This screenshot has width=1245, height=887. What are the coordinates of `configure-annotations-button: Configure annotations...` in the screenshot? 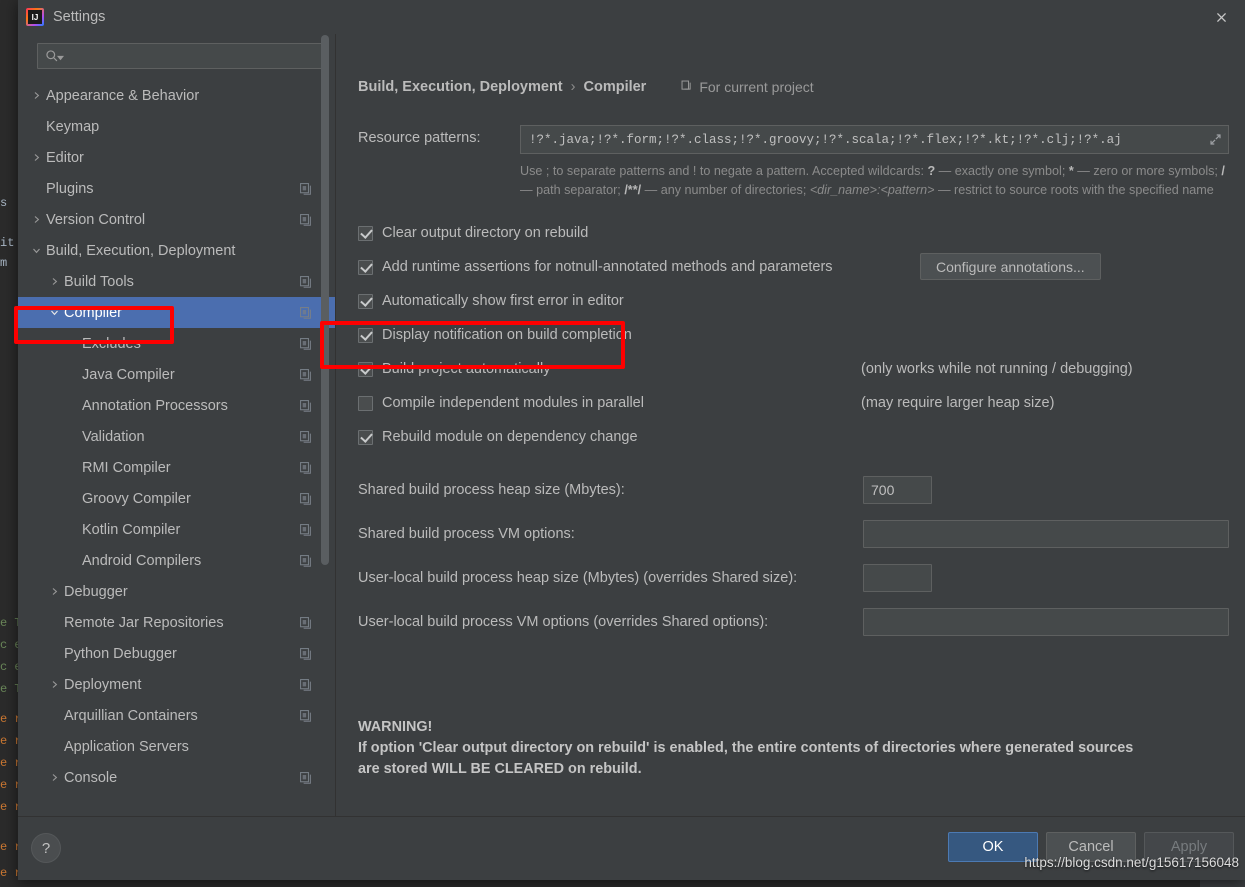 It's located at (1010, 266).